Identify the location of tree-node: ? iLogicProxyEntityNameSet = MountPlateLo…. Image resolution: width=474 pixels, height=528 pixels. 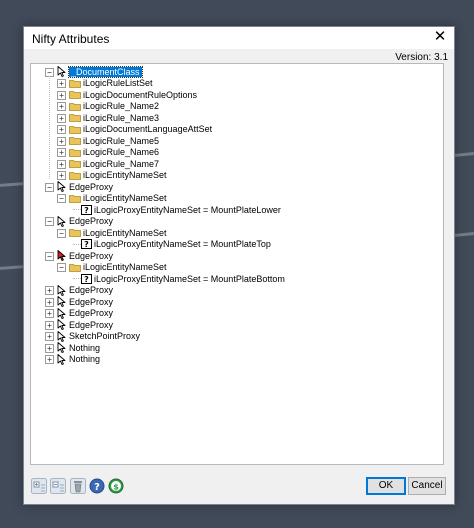
(181, 209).